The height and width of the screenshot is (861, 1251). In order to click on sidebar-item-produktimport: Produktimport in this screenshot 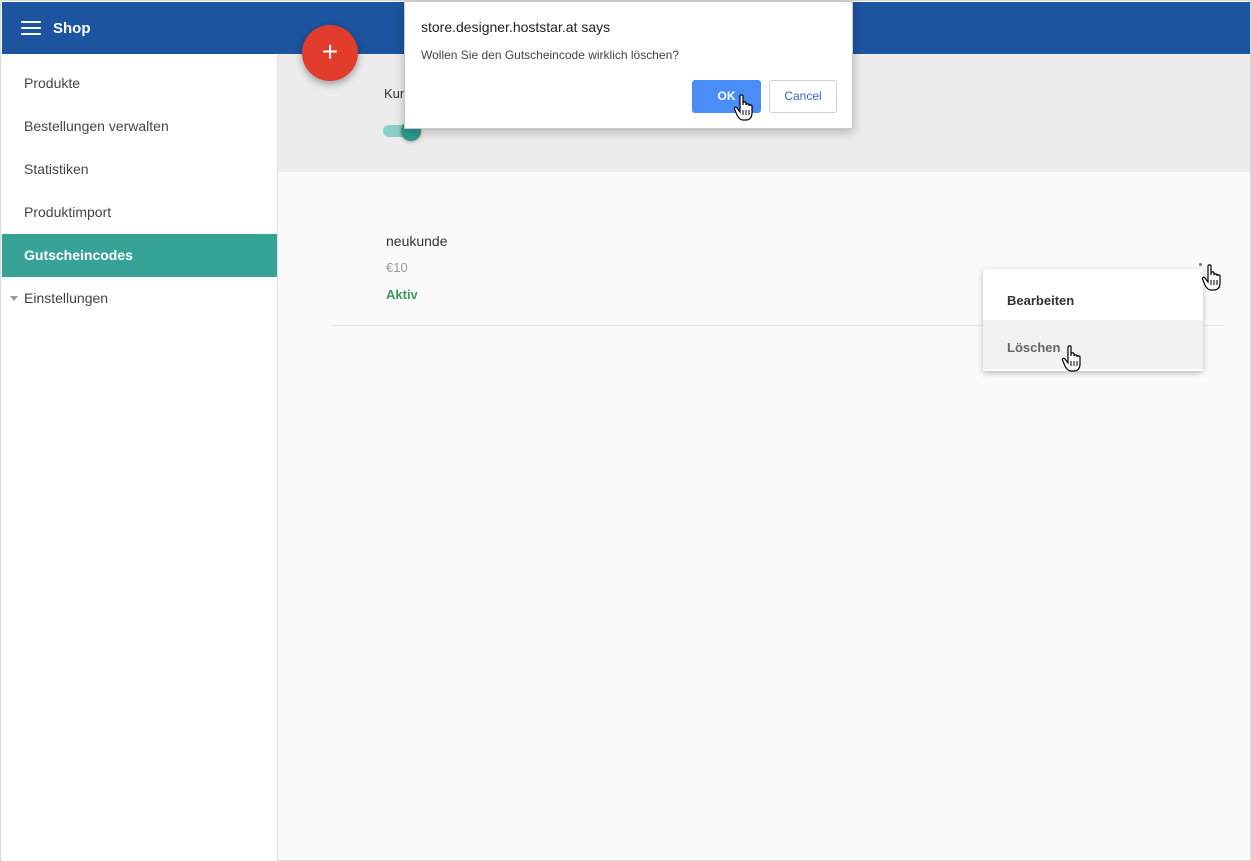, I will do `click(139, 212)`.